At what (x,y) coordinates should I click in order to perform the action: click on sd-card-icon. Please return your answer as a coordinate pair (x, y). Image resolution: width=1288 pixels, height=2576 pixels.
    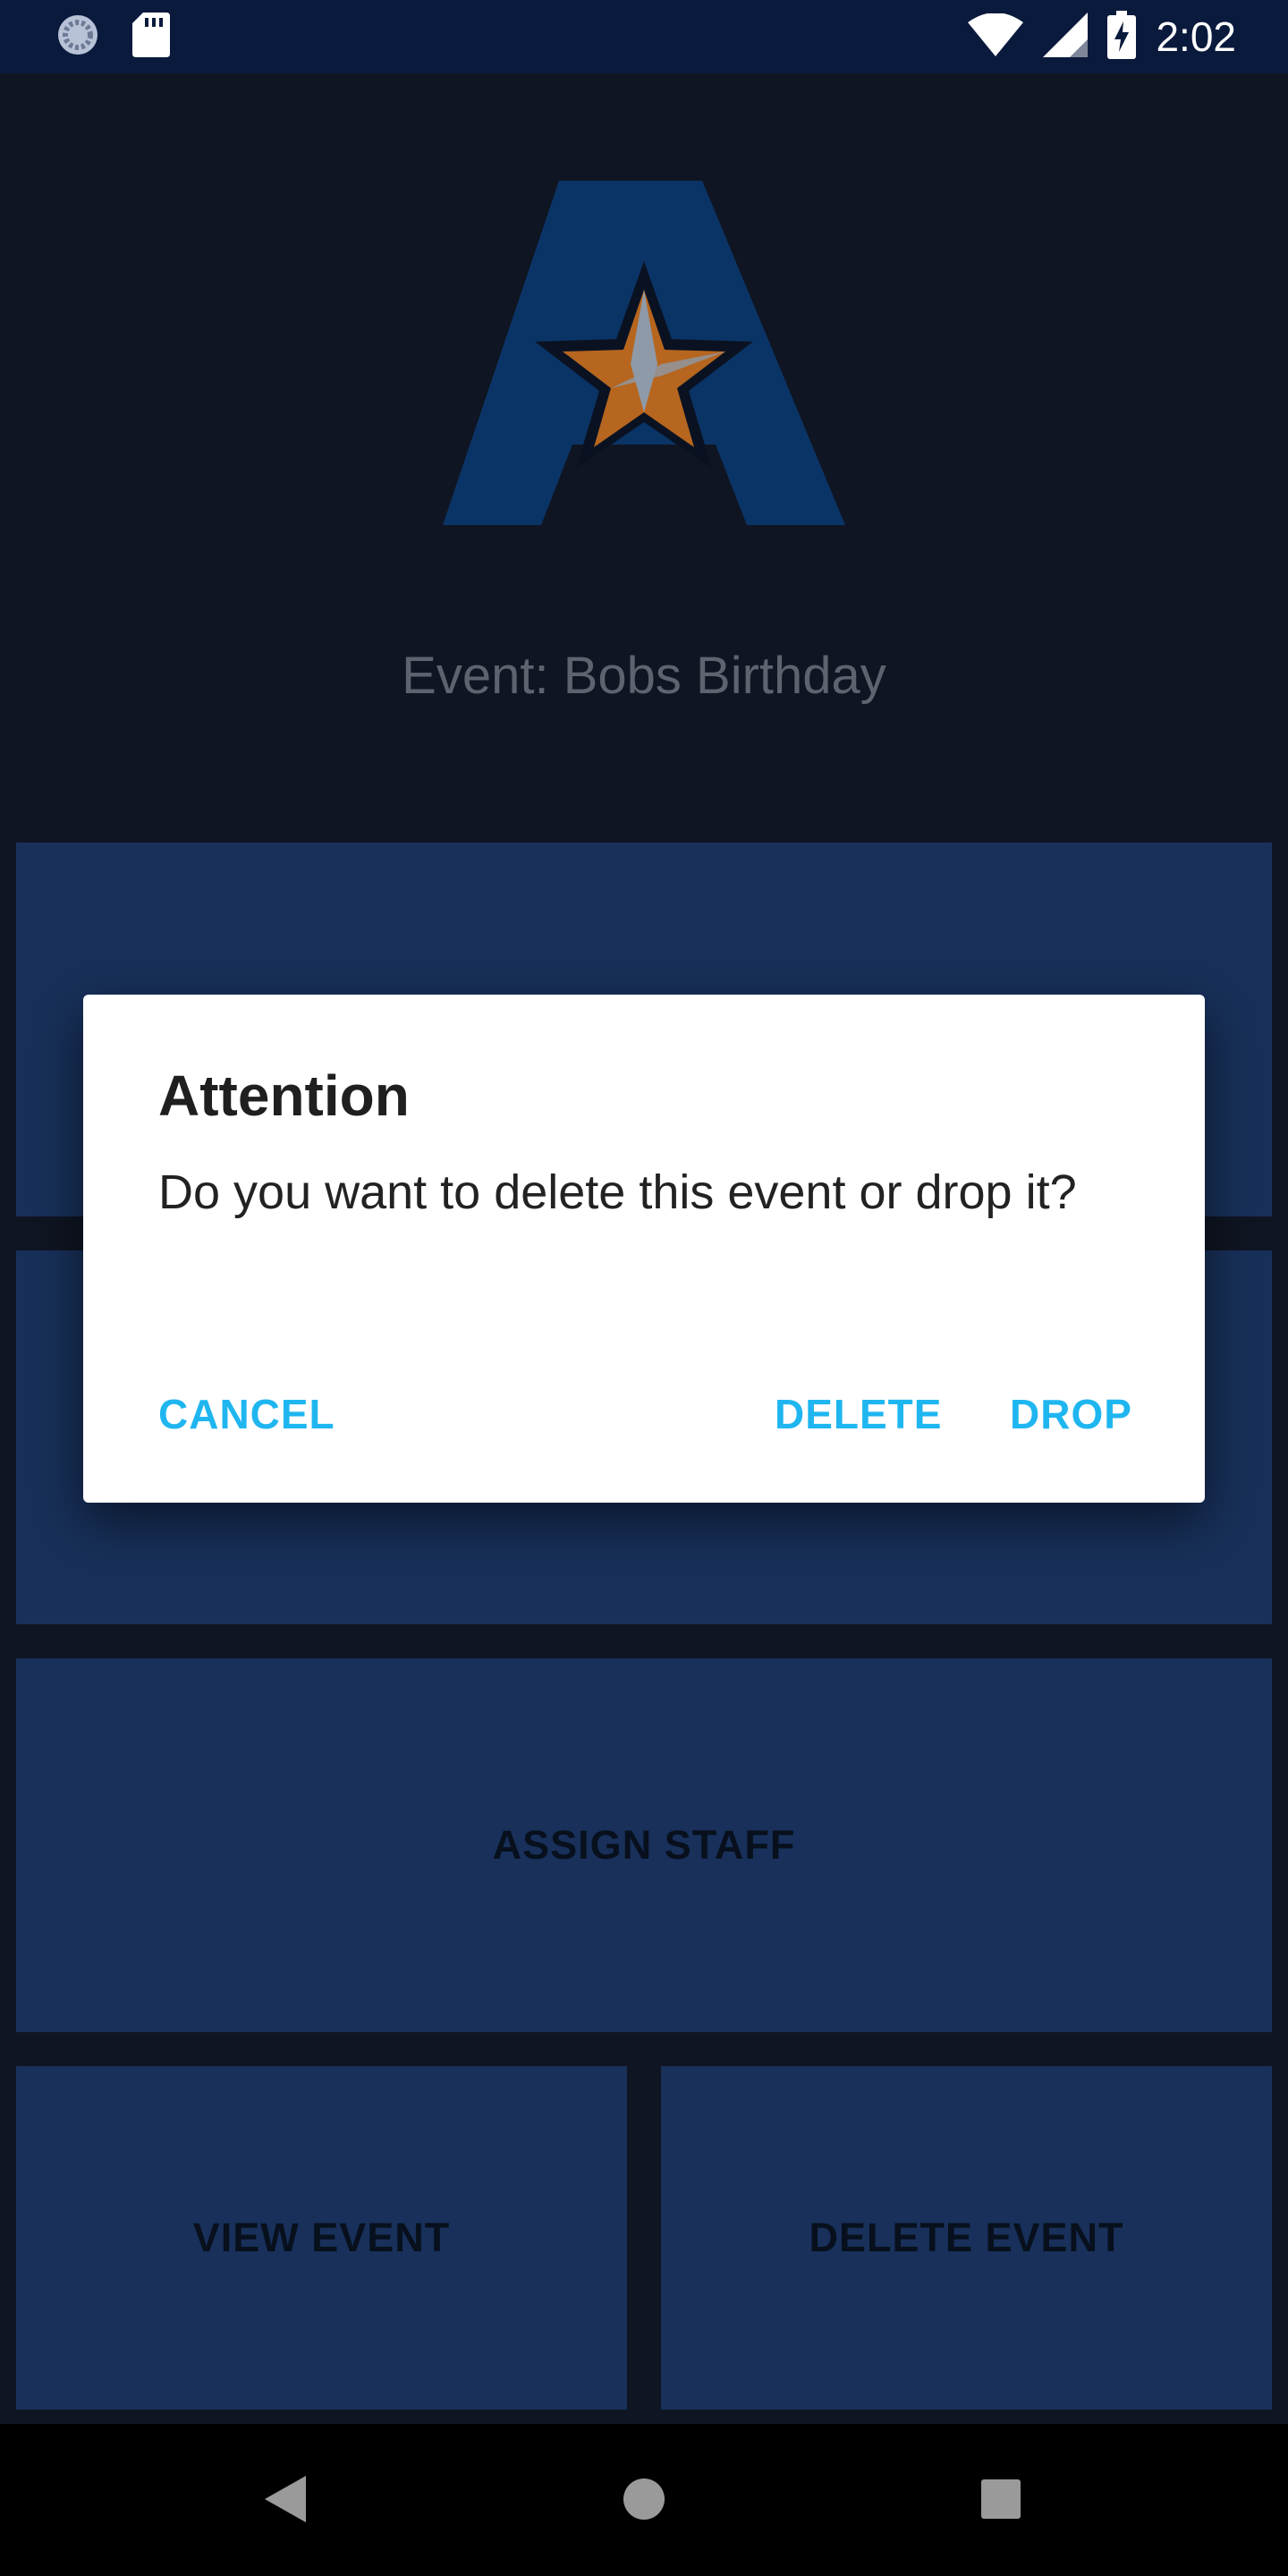
    Looking at the image, I should click on (151, 37).